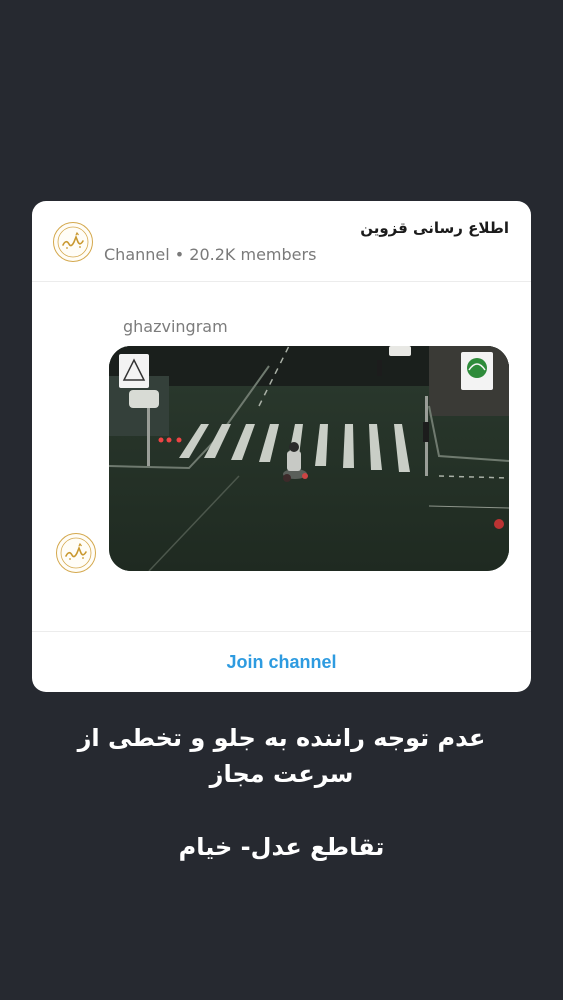 This screenshot has height=1000, width=563. I want to click on caption-line-2: سرعت مجاز, so click(281, 774).